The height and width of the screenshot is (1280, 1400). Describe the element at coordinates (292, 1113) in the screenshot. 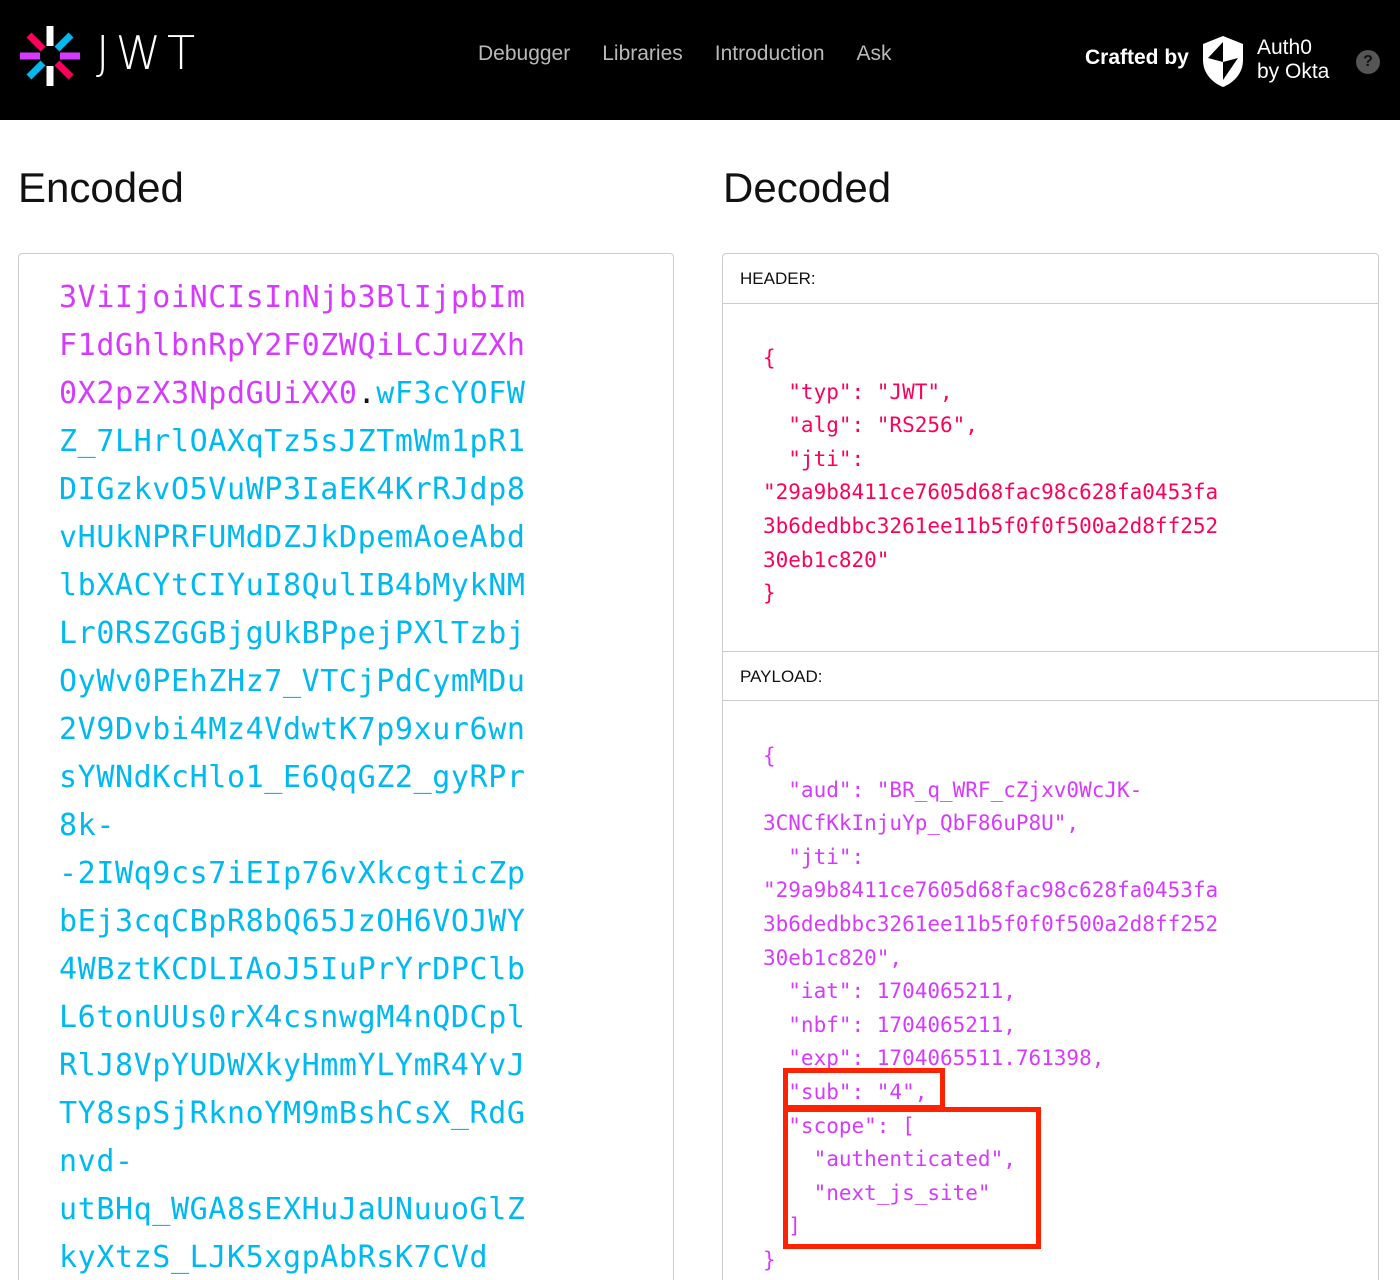

I see `token-signature-line: TY8spSjRknoYM9mBshCsX_RdG` at that location.